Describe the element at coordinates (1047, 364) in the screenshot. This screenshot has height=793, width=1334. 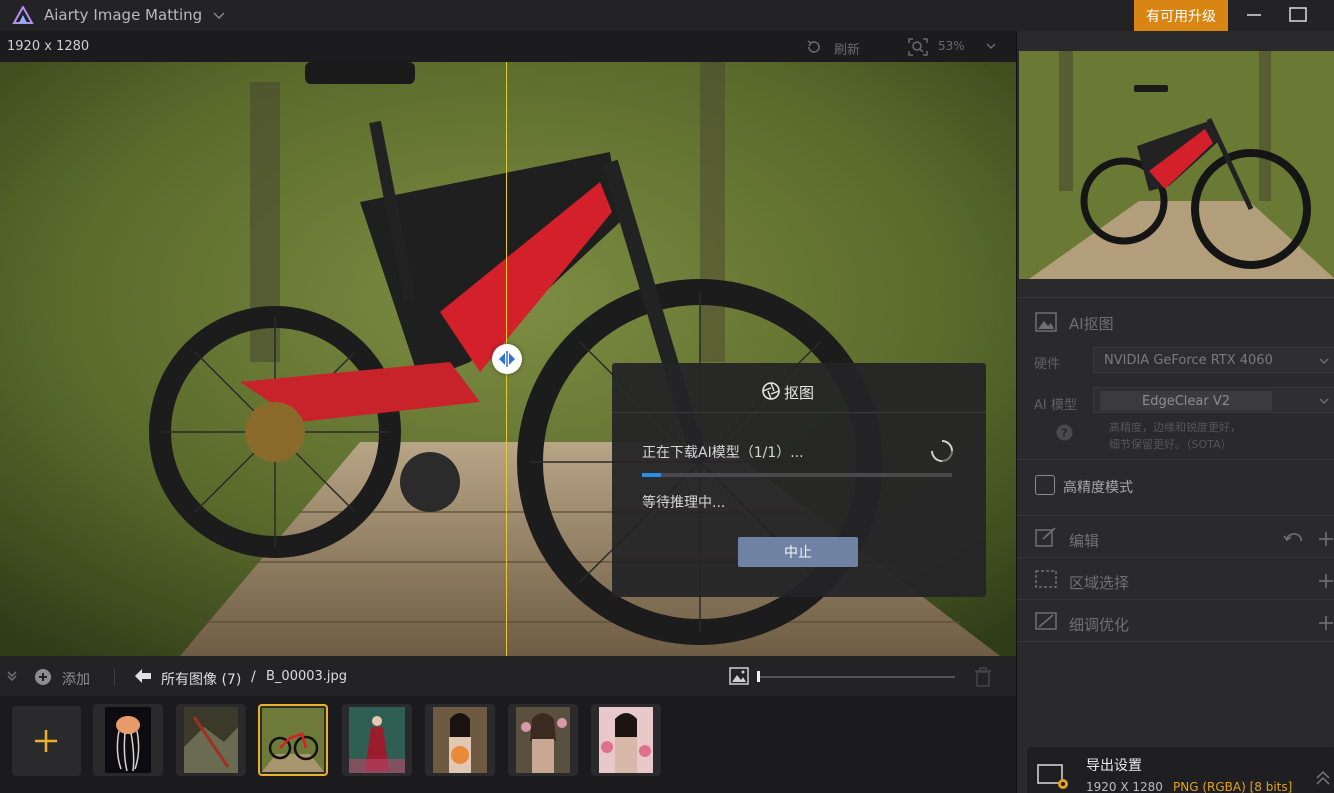
I see `hardware-label: 硬件` at that location.